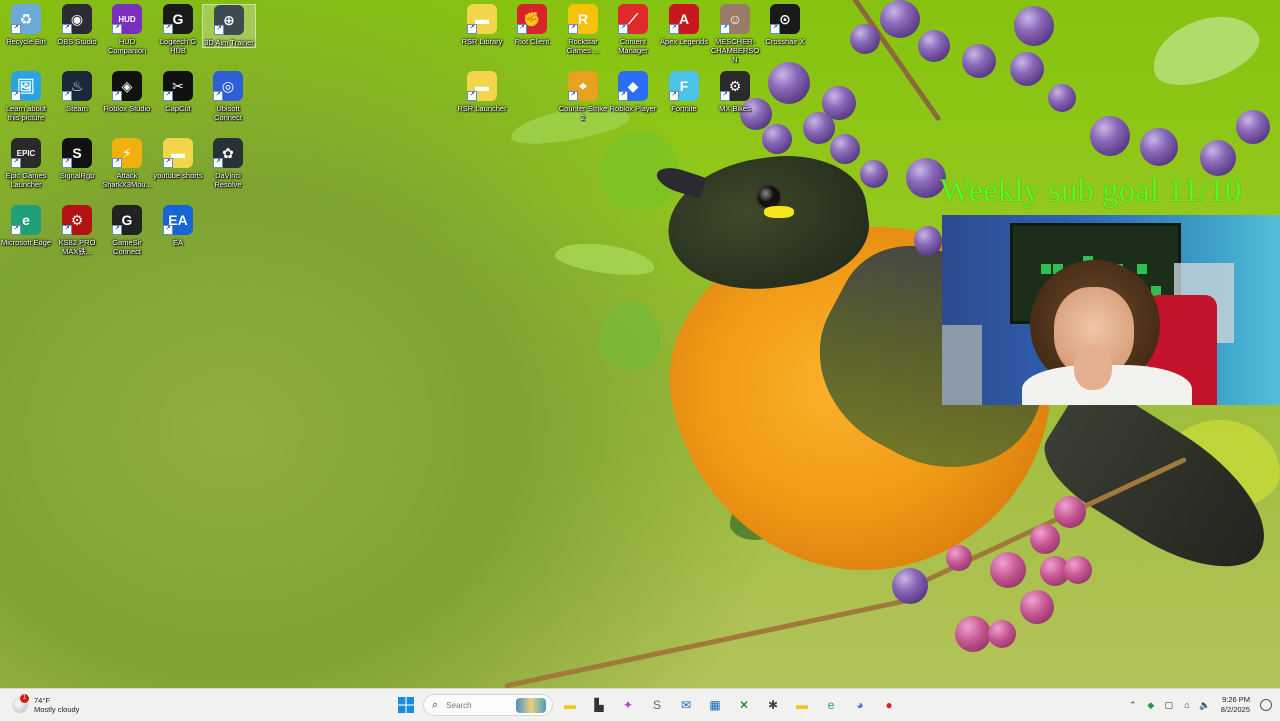 This screenshot has height=721, width=1280. Describe the element at coordinates (684, 108) in the screenshot. I see `desktop-icon-label: Fortnite` at that location.